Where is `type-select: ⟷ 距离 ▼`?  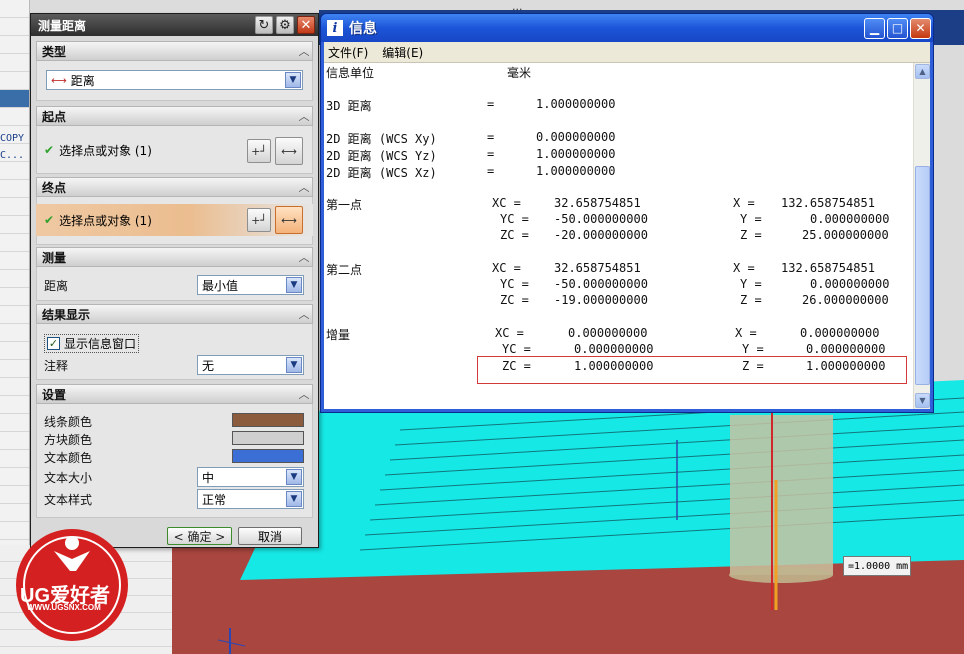
type-select: ⟷ 距离 ▼ is located at coordinates (174, 80).